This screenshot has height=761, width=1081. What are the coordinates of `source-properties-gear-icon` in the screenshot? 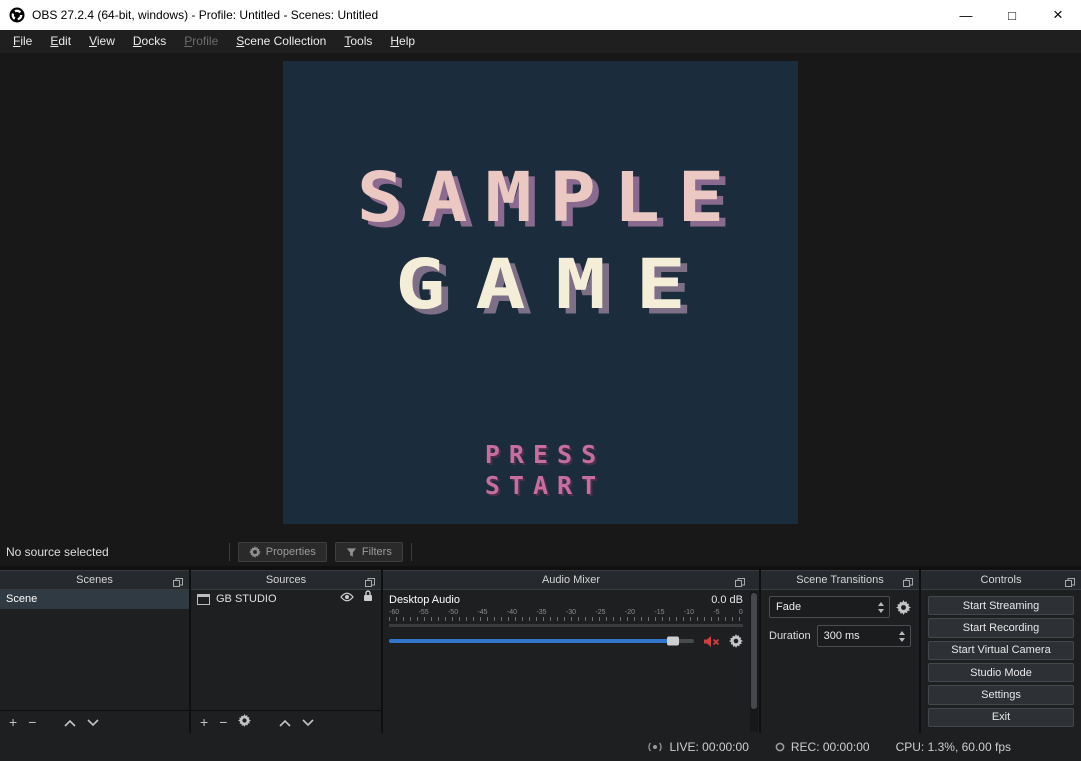 It's located at (245, 722).